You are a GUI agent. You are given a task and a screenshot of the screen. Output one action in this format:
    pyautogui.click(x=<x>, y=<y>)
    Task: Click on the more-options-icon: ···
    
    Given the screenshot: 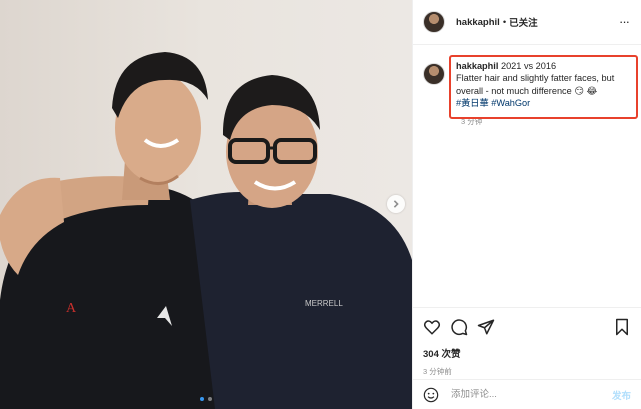 What is the action you would take?
    pyautogui.click(x=624, y=21)
    